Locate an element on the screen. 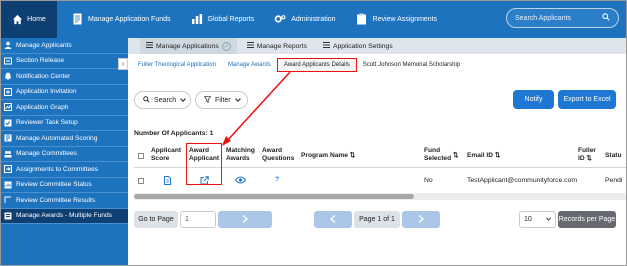 Image resolution: width=627 pixels, height=266 pixels. sidebar-item-review-committee-status: Review Committee Status is located at coordinates (64, 185).